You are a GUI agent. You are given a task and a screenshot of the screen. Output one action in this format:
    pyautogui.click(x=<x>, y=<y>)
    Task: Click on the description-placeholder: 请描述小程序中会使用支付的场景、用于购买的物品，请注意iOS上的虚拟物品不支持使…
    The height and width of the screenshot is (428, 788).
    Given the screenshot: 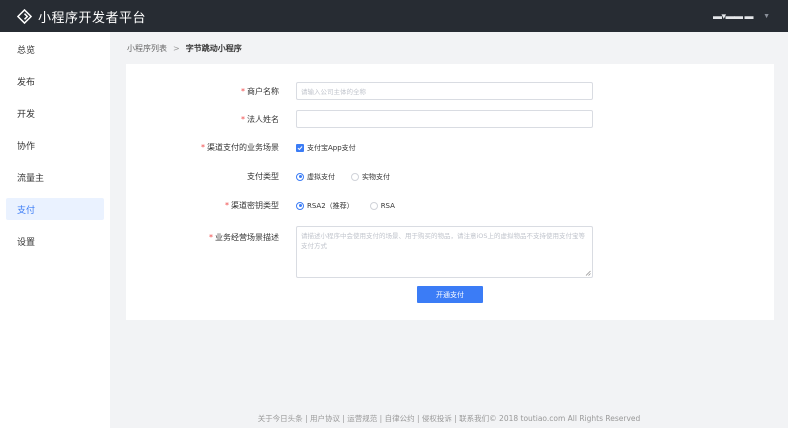 What is the action you would take?
    pyautogui.click(x=443, y=241)
    